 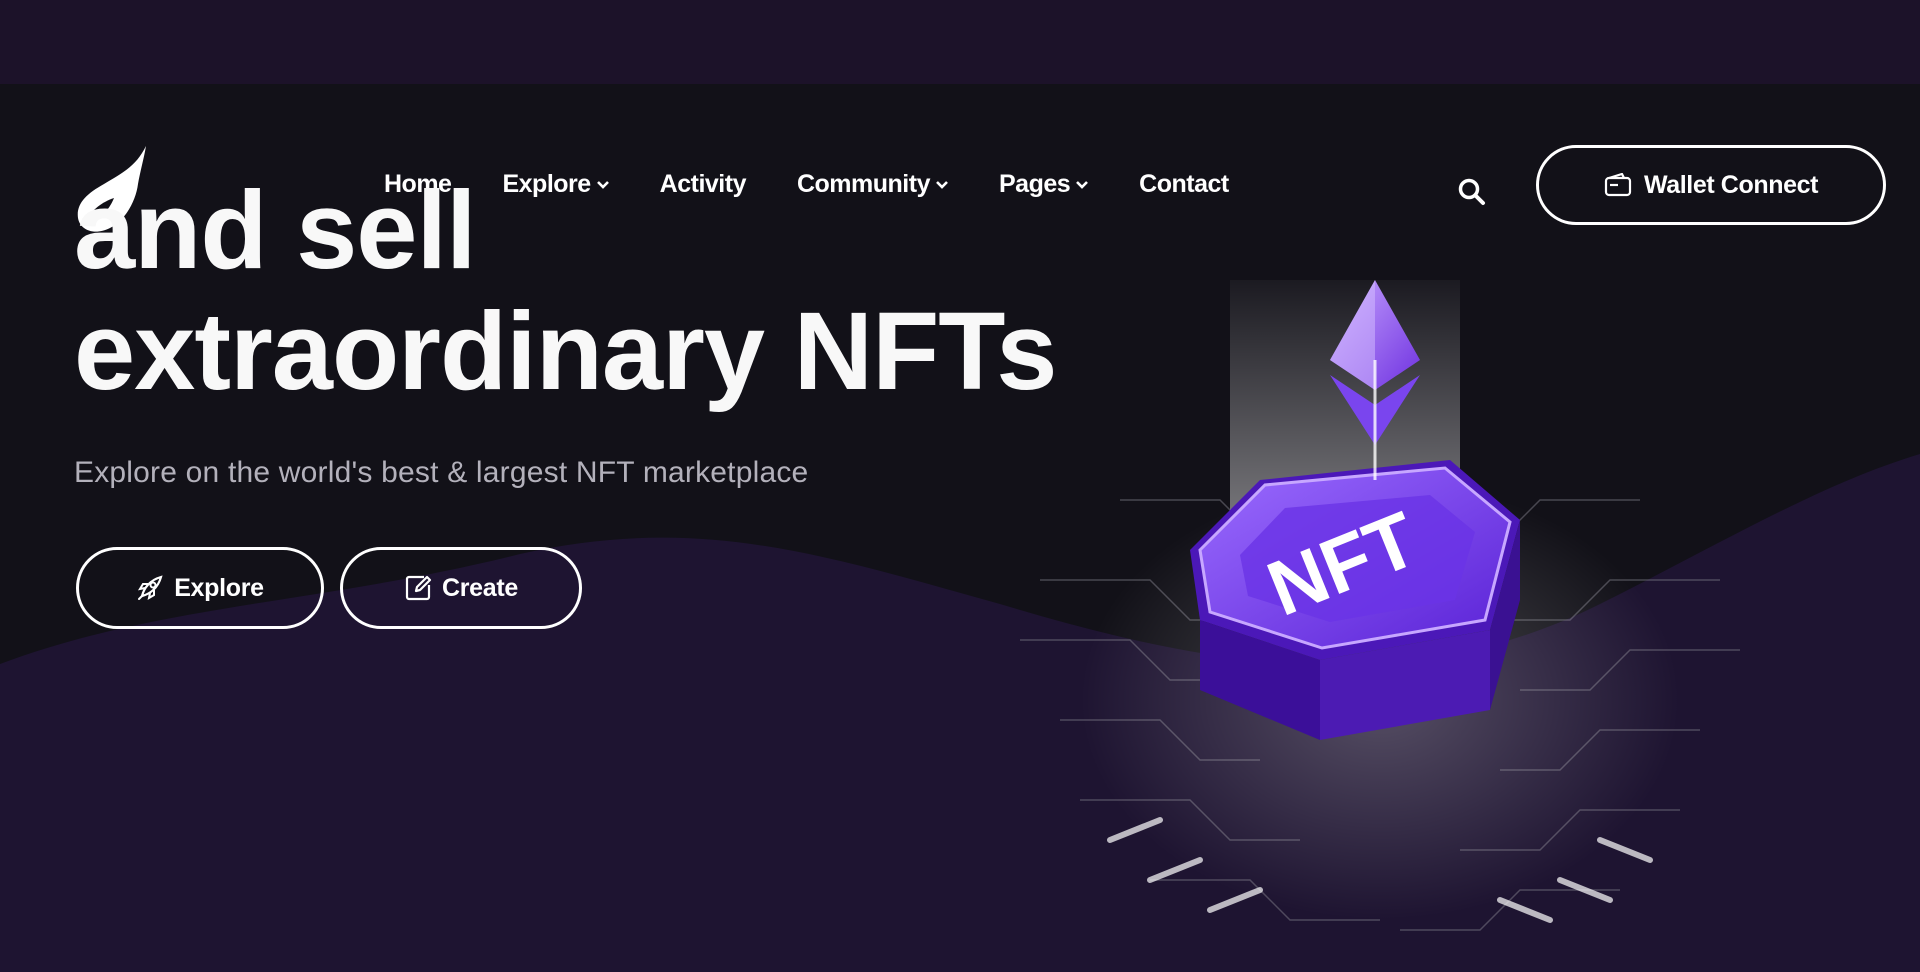 I want to click on explore-button: Explore, so click(x=200, y=588).